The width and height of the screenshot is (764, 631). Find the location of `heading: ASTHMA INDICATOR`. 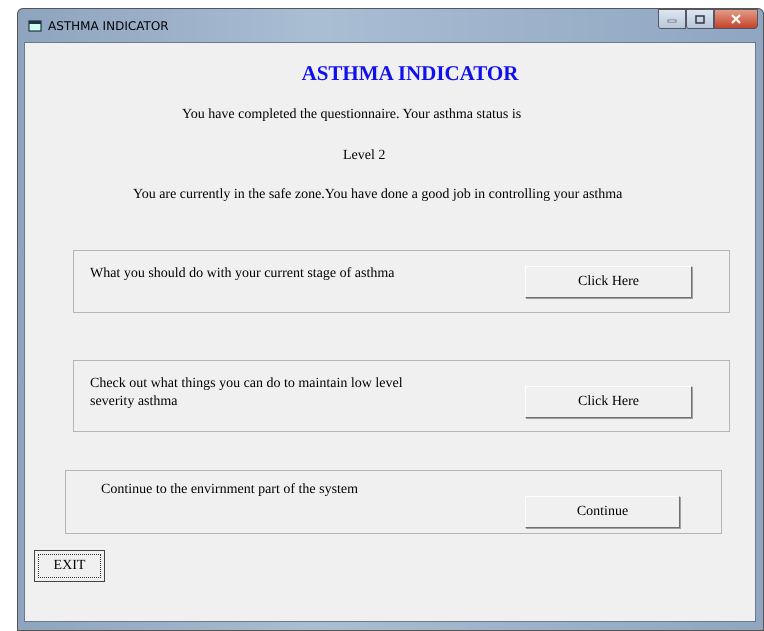

heading: ASTHMA INDICATOR is located at coordinates (410, 73).